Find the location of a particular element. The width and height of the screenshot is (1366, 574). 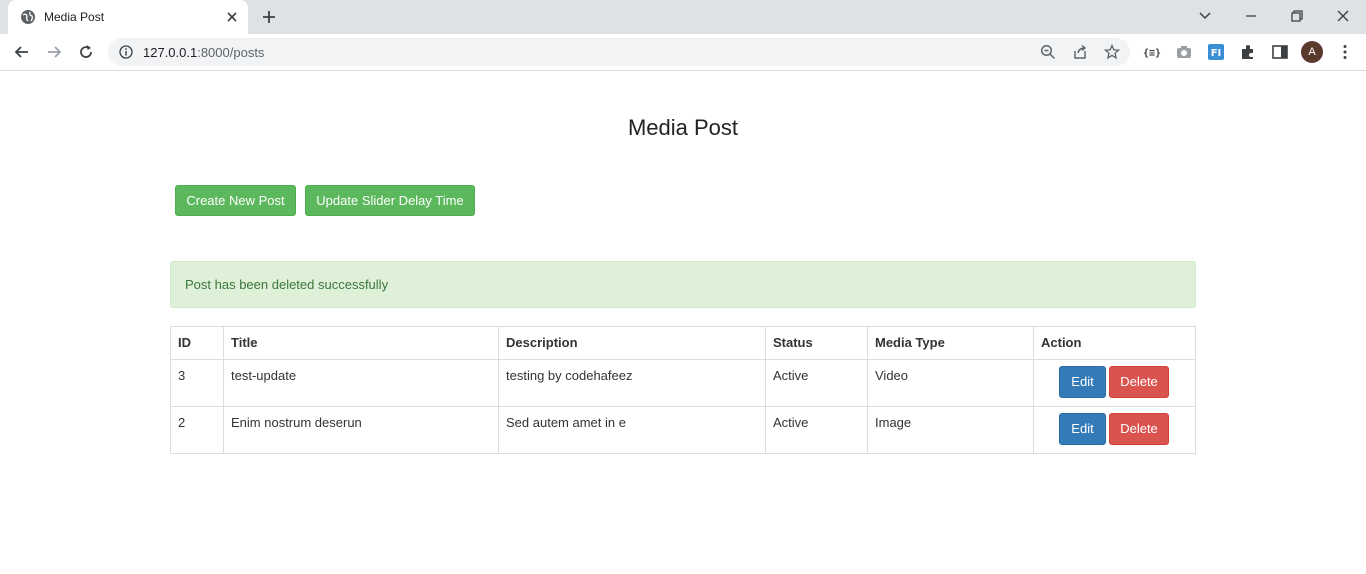

info-icon is located at coordinates (126, 52).